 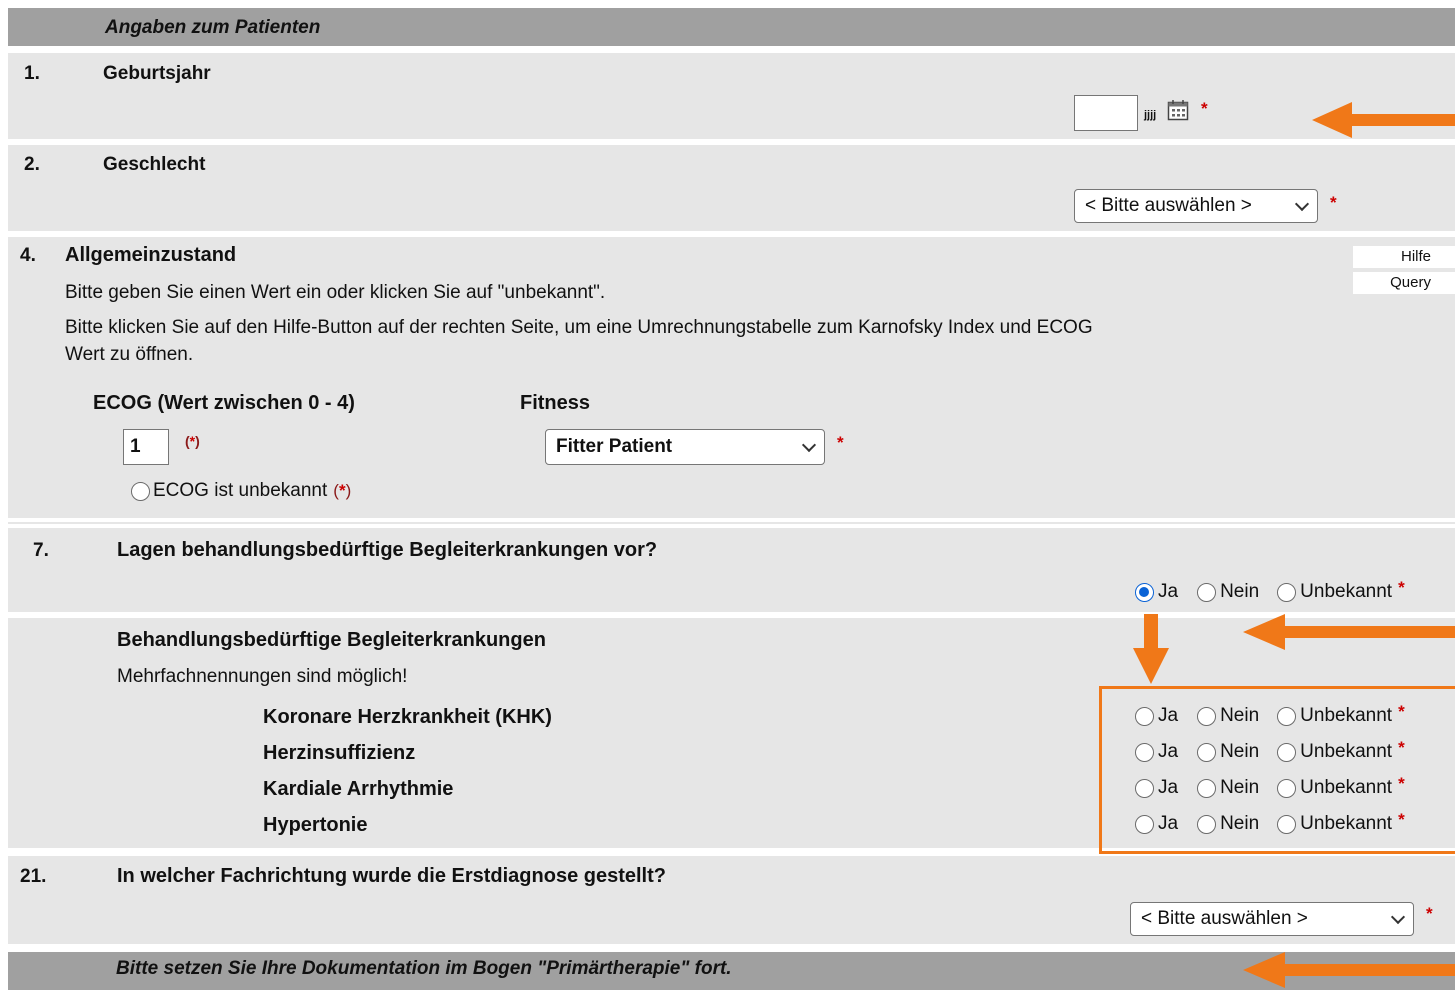 I want to click on radio-nein, so click(x=1207, y=592).